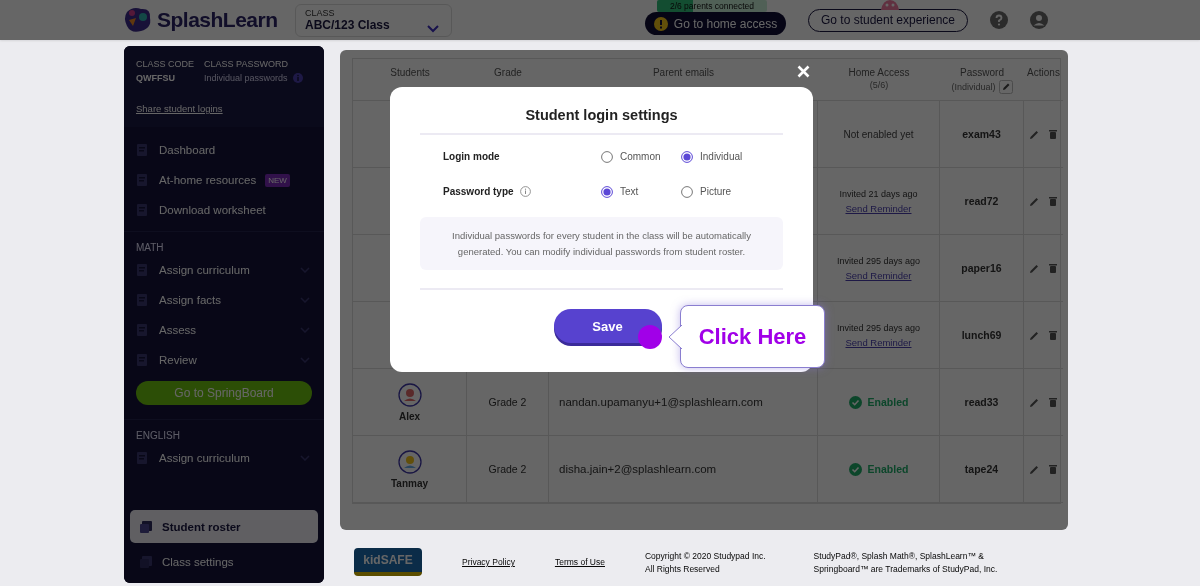  Describe the element at coordinates (641, 191) in the screenshot. I see `radio-option: Text` at that location.